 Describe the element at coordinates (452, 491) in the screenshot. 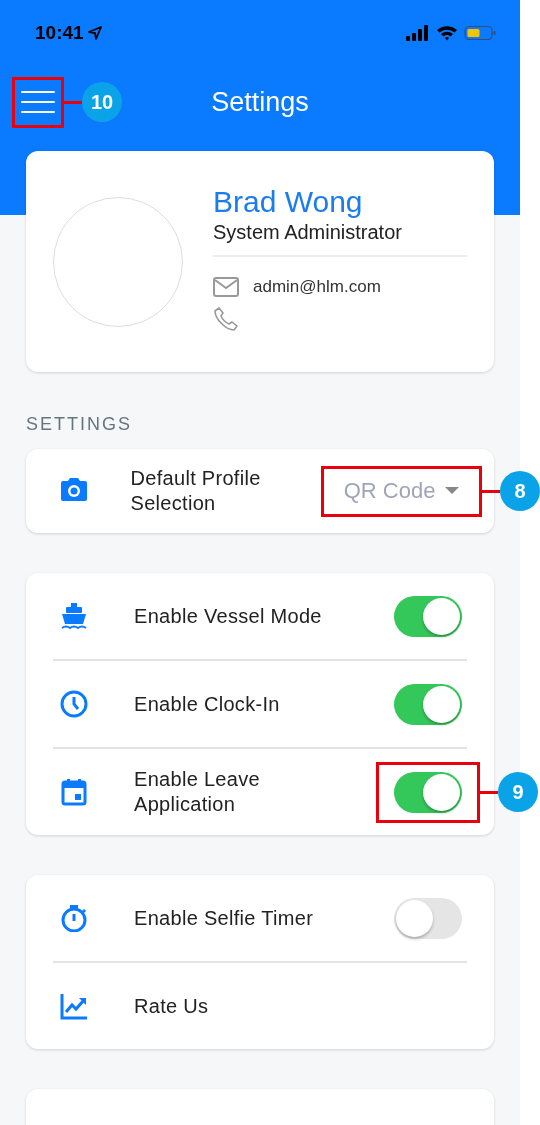

I see `caret-icon` at that location.